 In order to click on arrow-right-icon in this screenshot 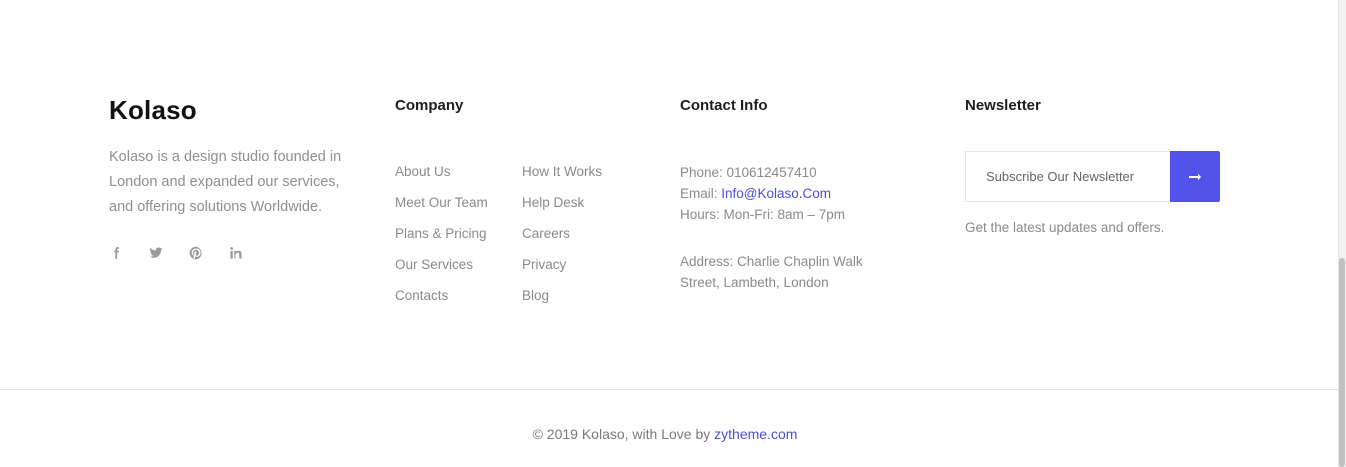, I will do `click(1195, 176)`.